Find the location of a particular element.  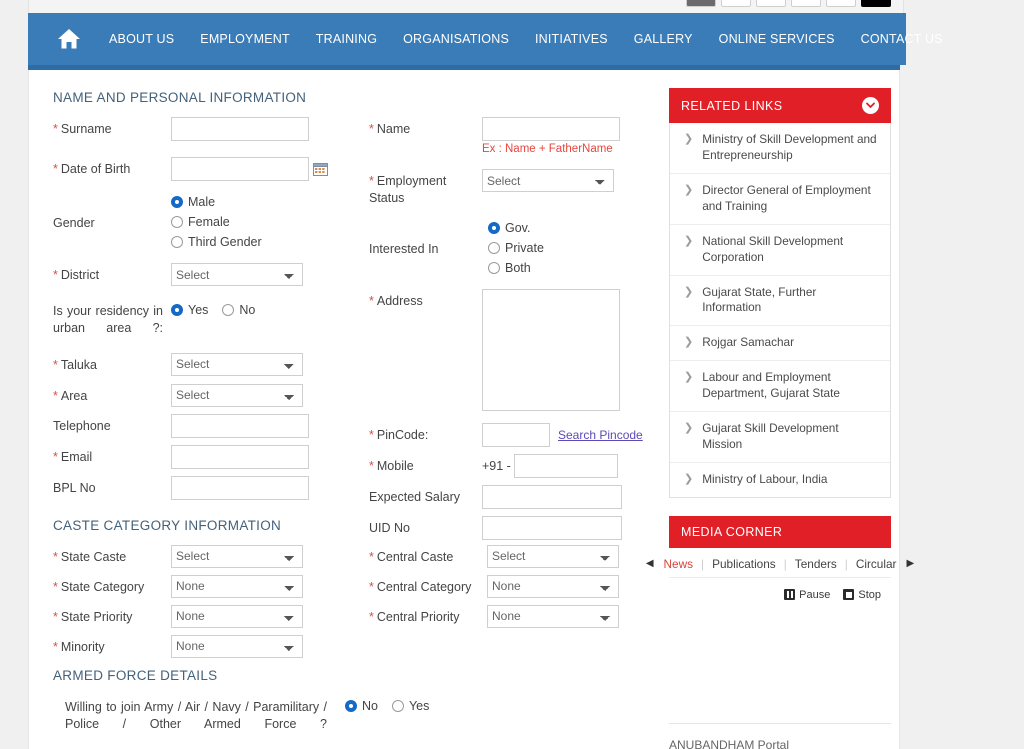

telephone-input is located at coordinates (240, 425).